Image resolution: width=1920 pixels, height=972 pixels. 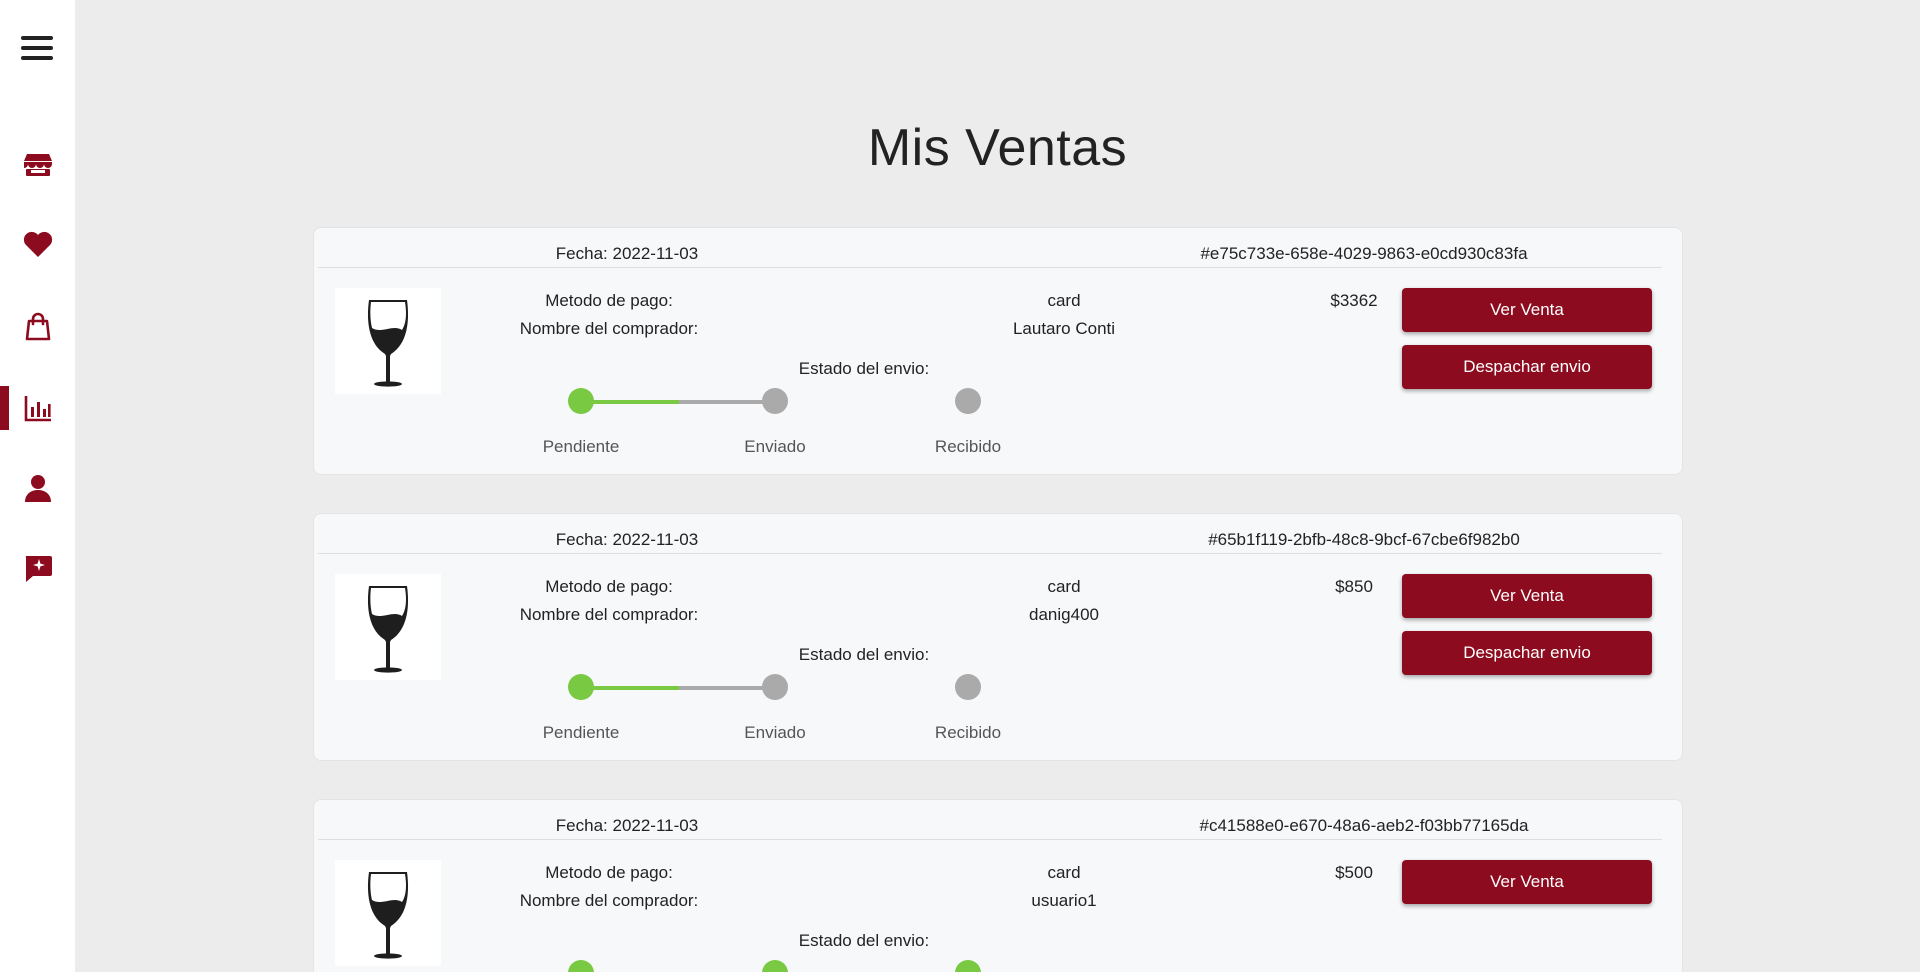 I want to click on bar-chart-icon, so click(x=37, y=409).